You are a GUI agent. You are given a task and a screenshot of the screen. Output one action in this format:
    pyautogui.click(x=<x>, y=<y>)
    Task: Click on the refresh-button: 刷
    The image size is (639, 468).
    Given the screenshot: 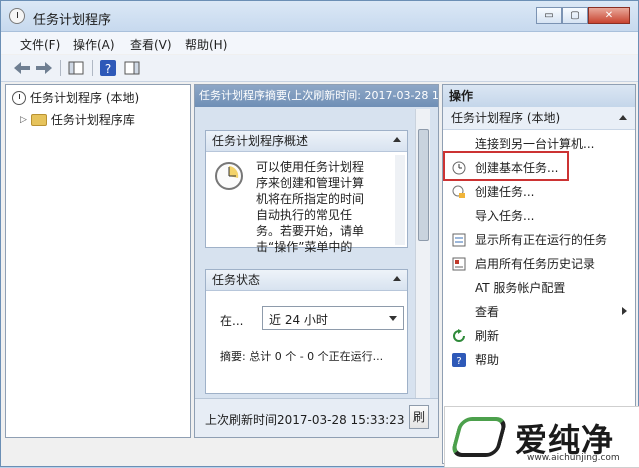 What is the action you would take?
    pyautogui.click(x=419, y=417)
    